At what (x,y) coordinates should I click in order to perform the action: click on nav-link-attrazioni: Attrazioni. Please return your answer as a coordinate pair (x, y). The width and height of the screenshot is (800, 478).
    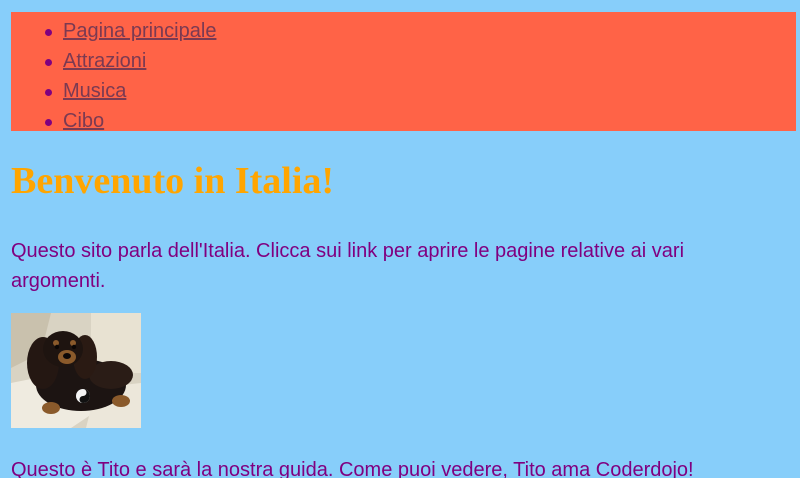
    Looking at the image, I should click on (104, 61).